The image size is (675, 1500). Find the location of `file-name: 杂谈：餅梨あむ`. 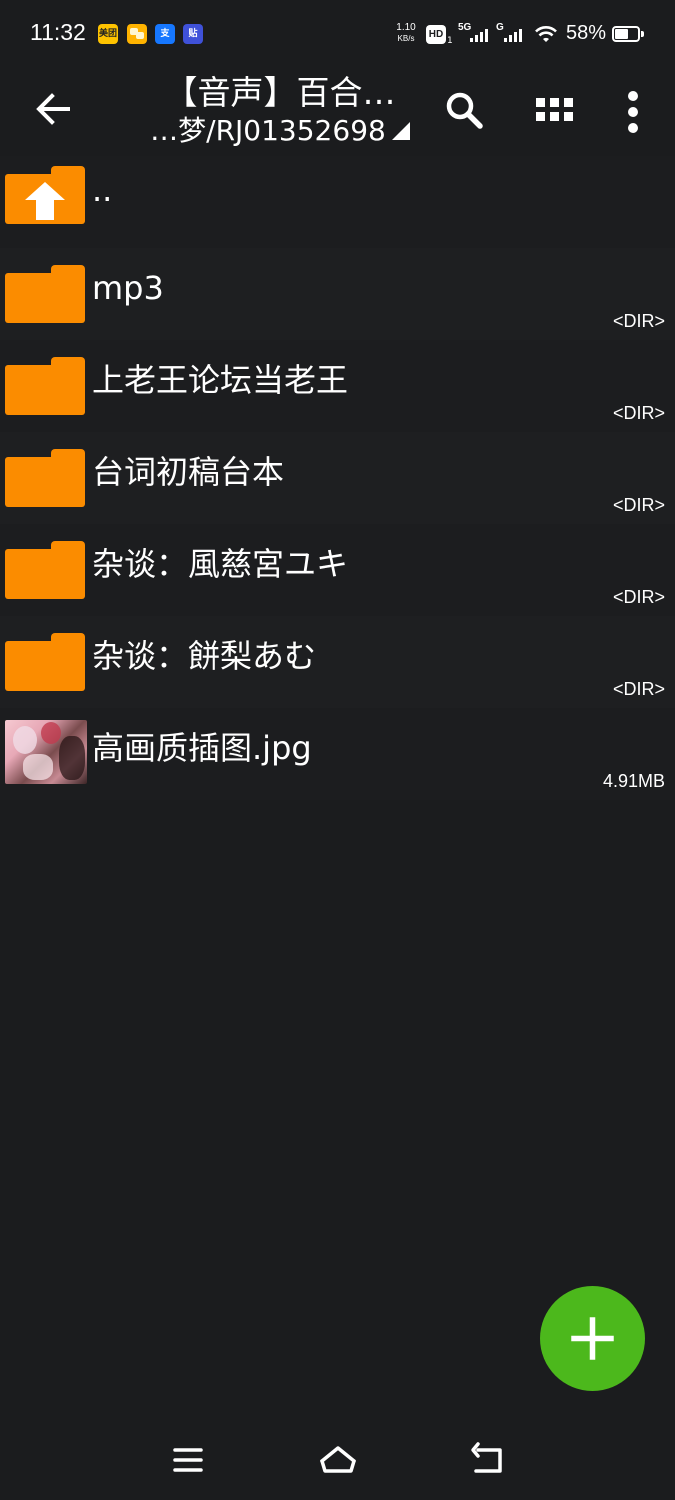

file-name: 杂谈：餅梨あむ is located at coordinates (204, 656).